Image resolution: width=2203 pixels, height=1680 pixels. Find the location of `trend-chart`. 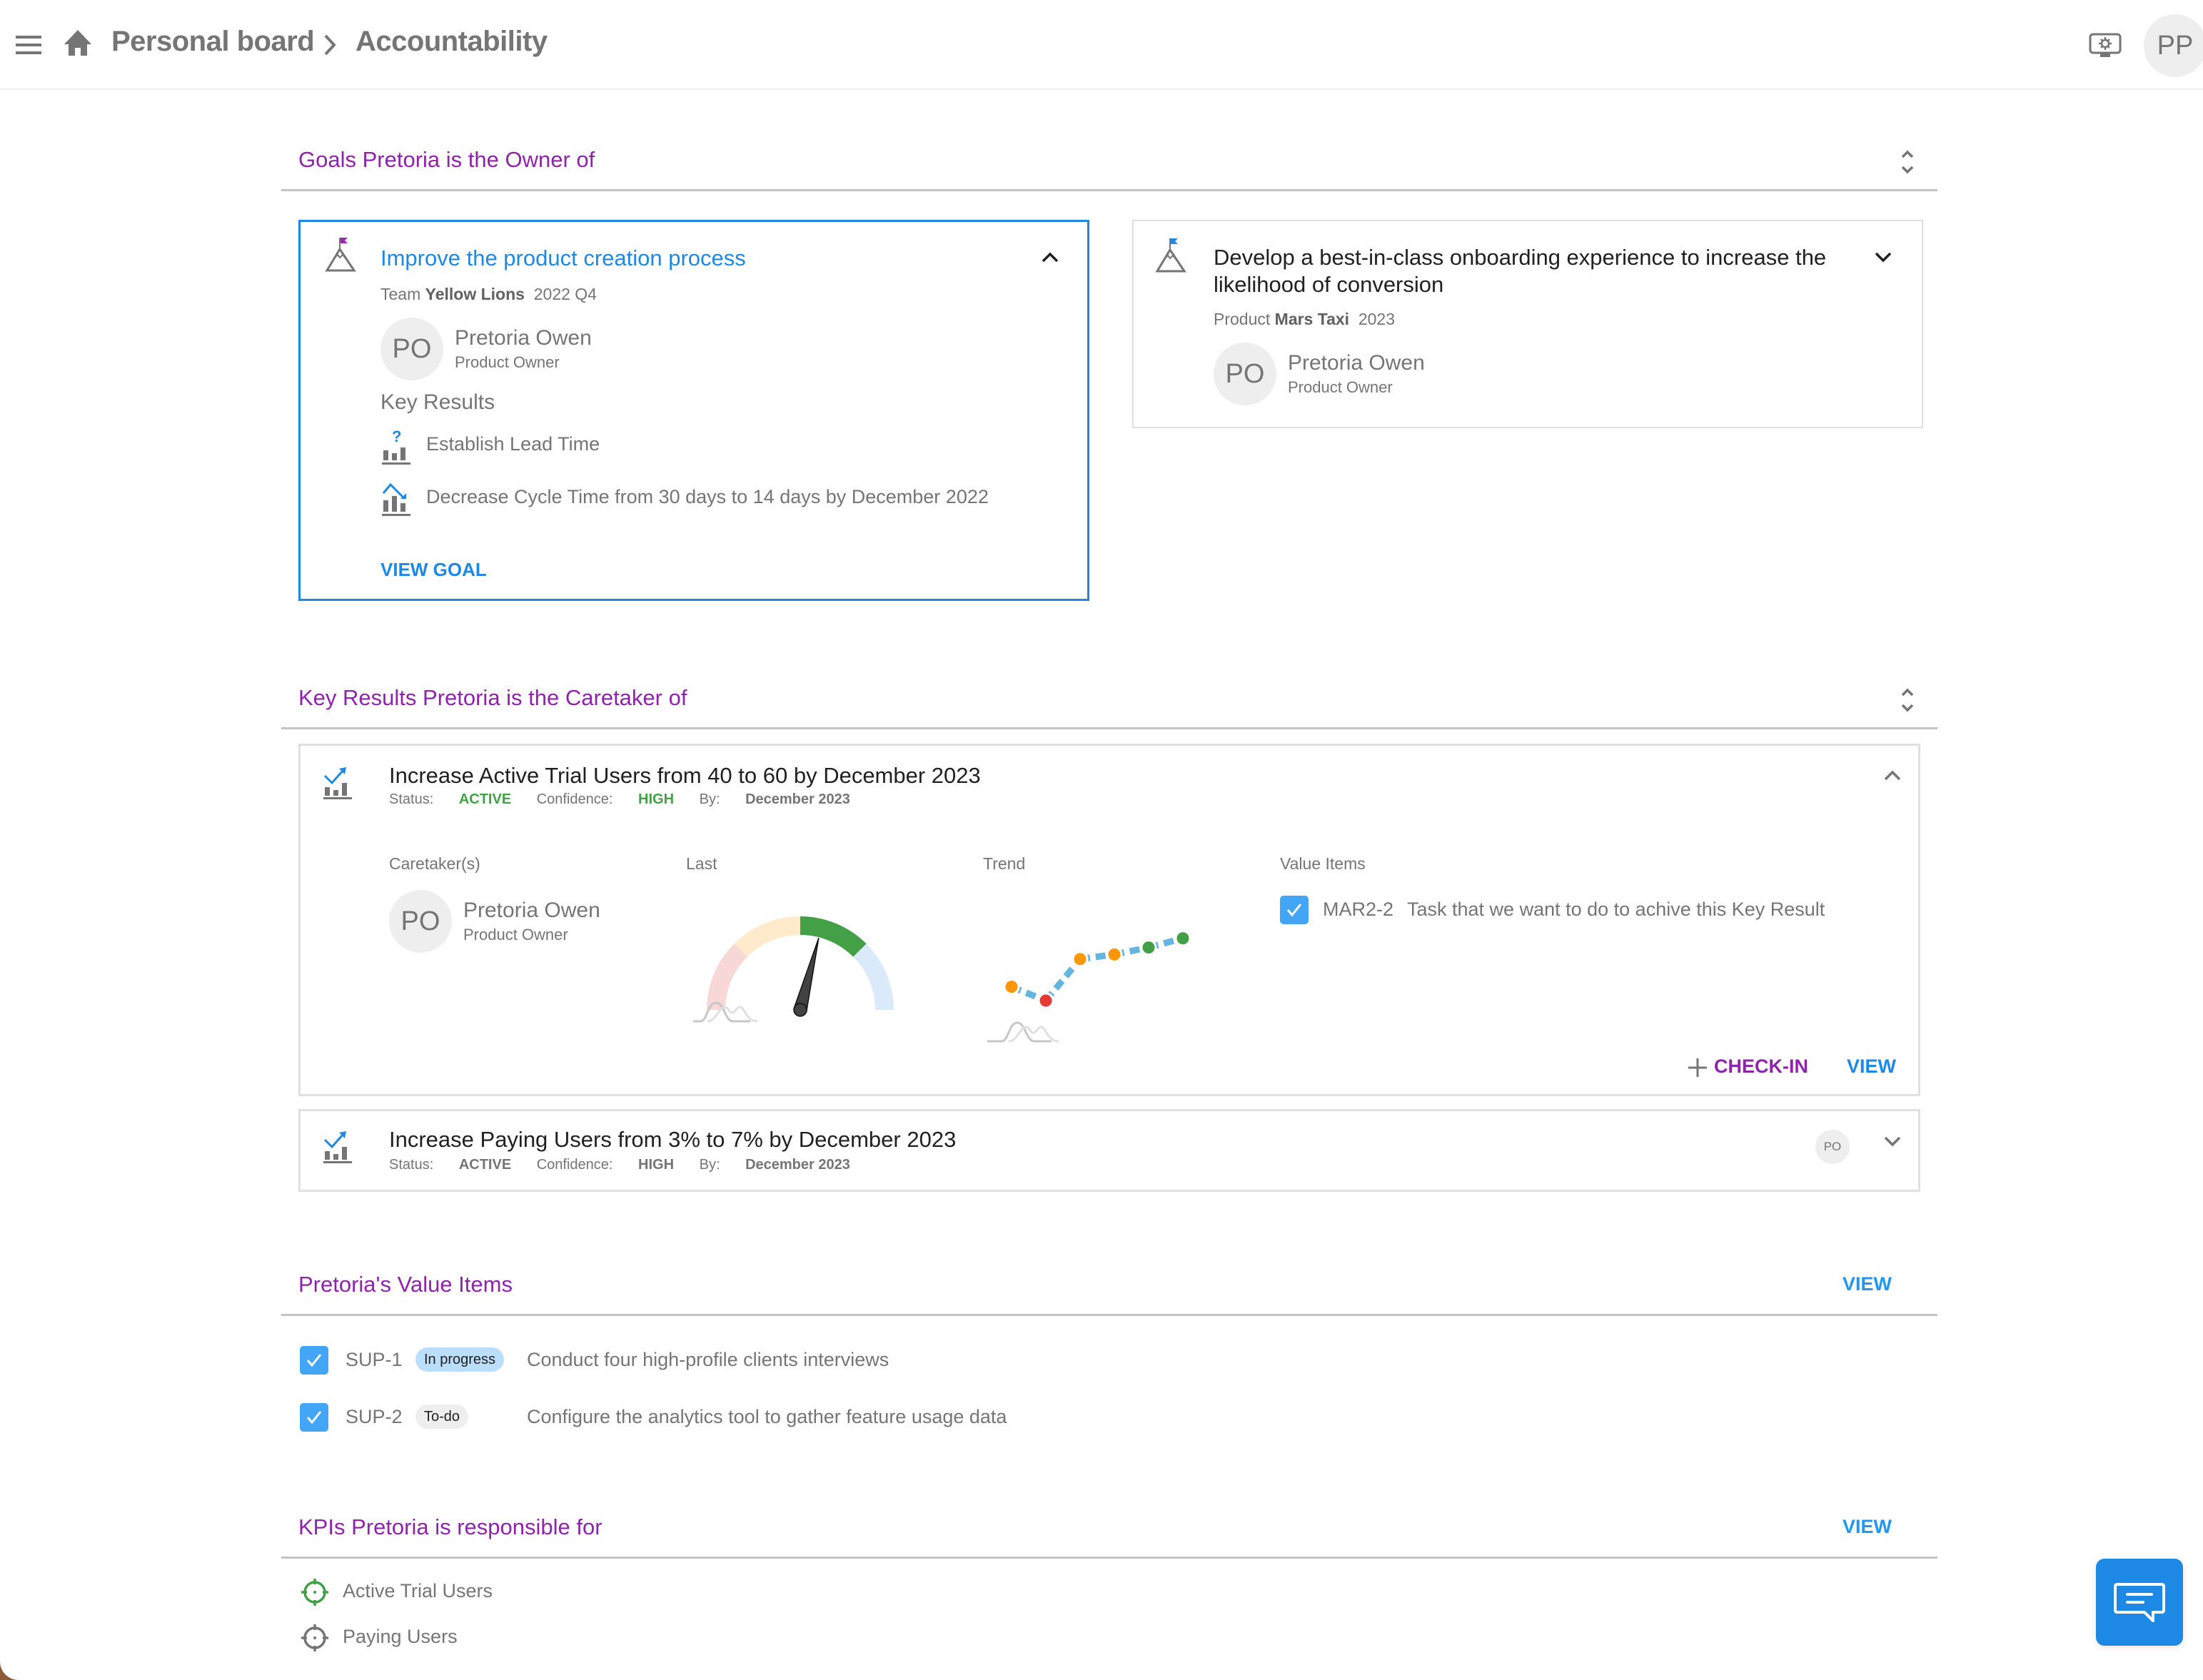

trend-chart is located at coordinates (1089, 986).